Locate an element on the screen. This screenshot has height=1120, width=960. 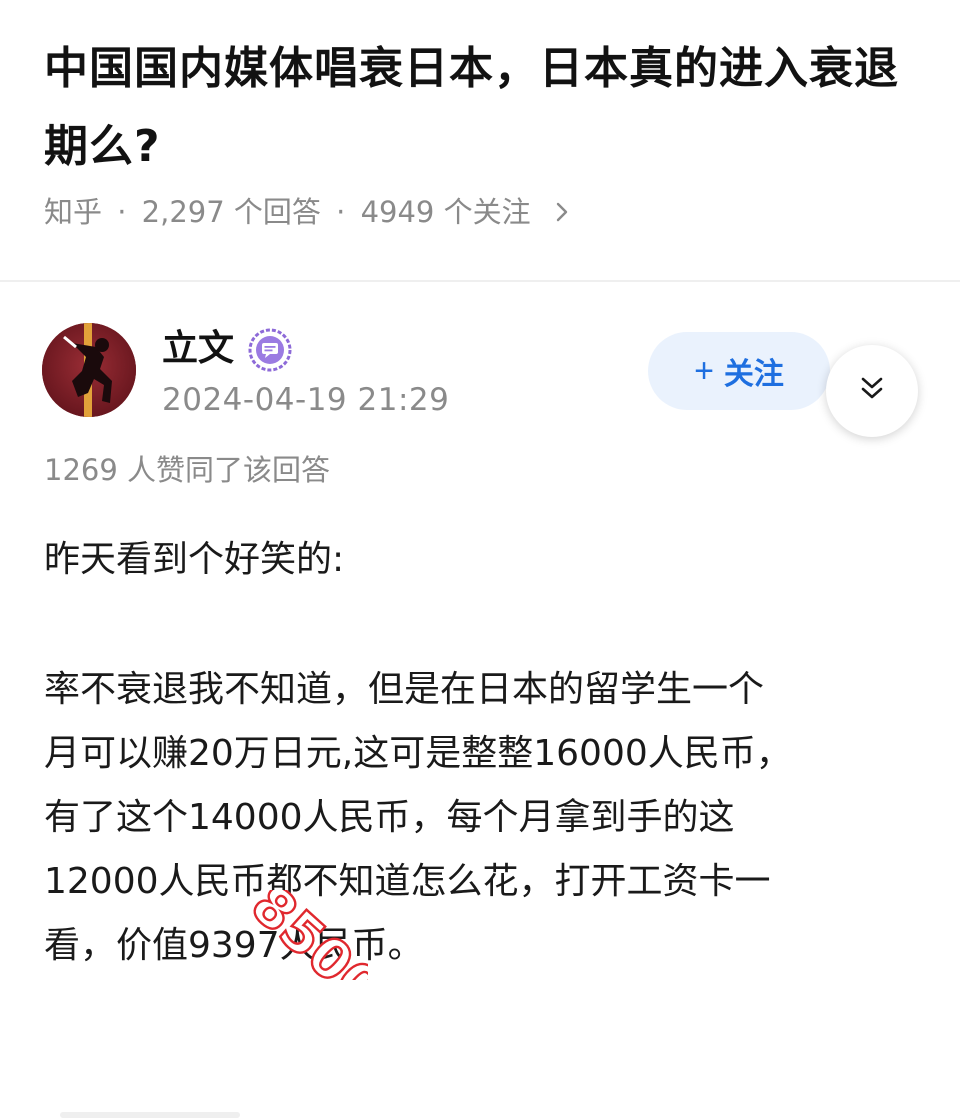
chevron-right-icon is located at coordinates (562, 213).